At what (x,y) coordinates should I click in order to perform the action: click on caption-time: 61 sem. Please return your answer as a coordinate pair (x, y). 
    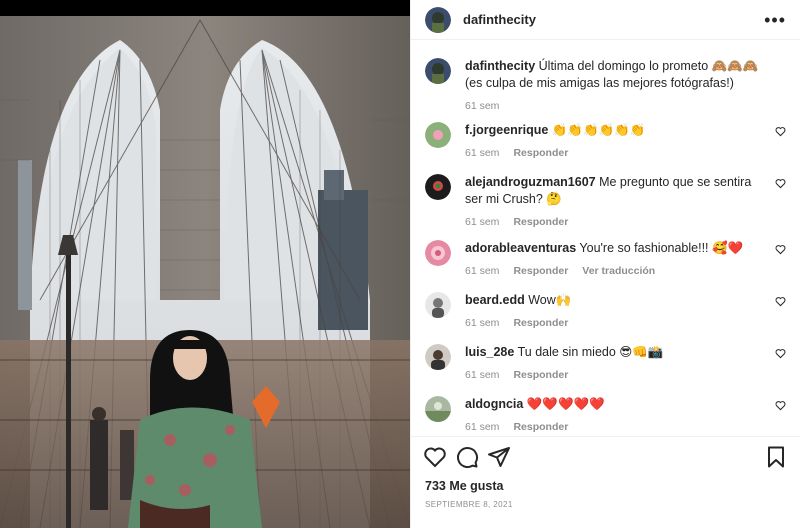
    Looking at the image, I should click on (482, 106).